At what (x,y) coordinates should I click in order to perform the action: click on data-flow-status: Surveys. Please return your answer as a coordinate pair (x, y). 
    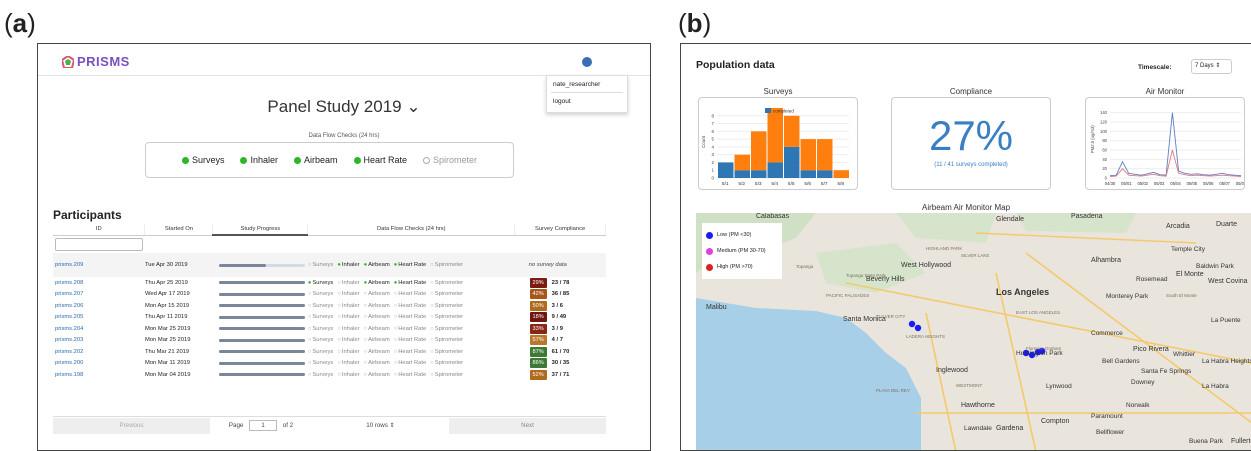
    Looking at the image, I should click on (320, 265).